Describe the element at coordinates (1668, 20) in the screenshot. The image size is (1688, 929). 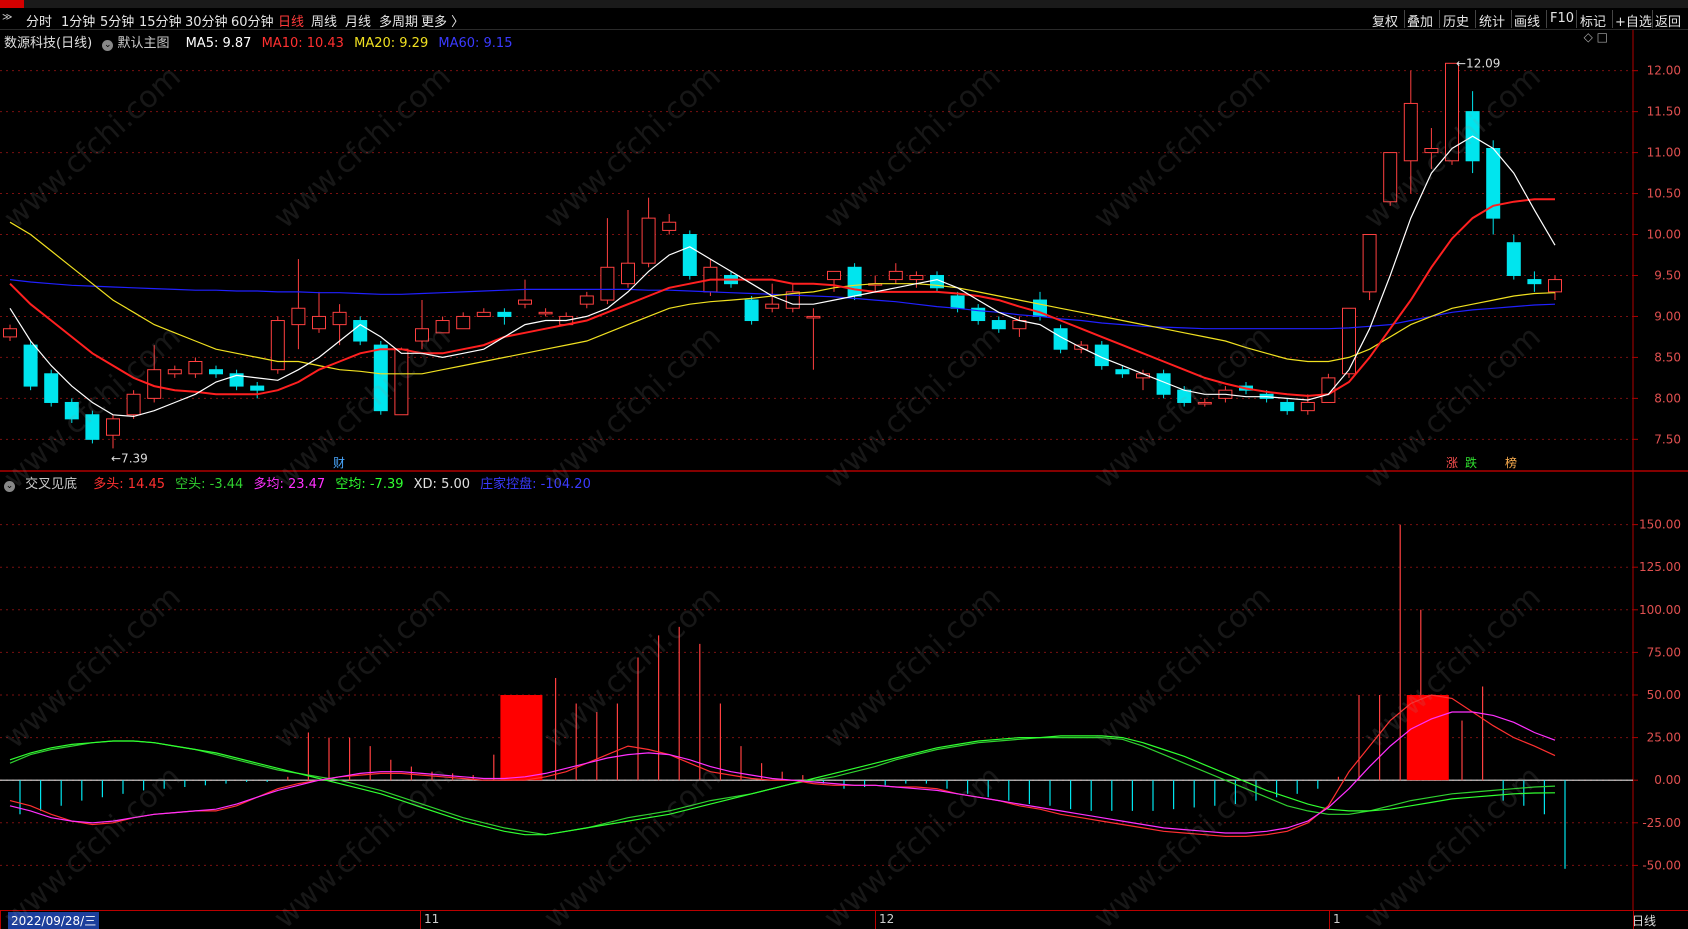
I see `back-button: 返回` at that location.